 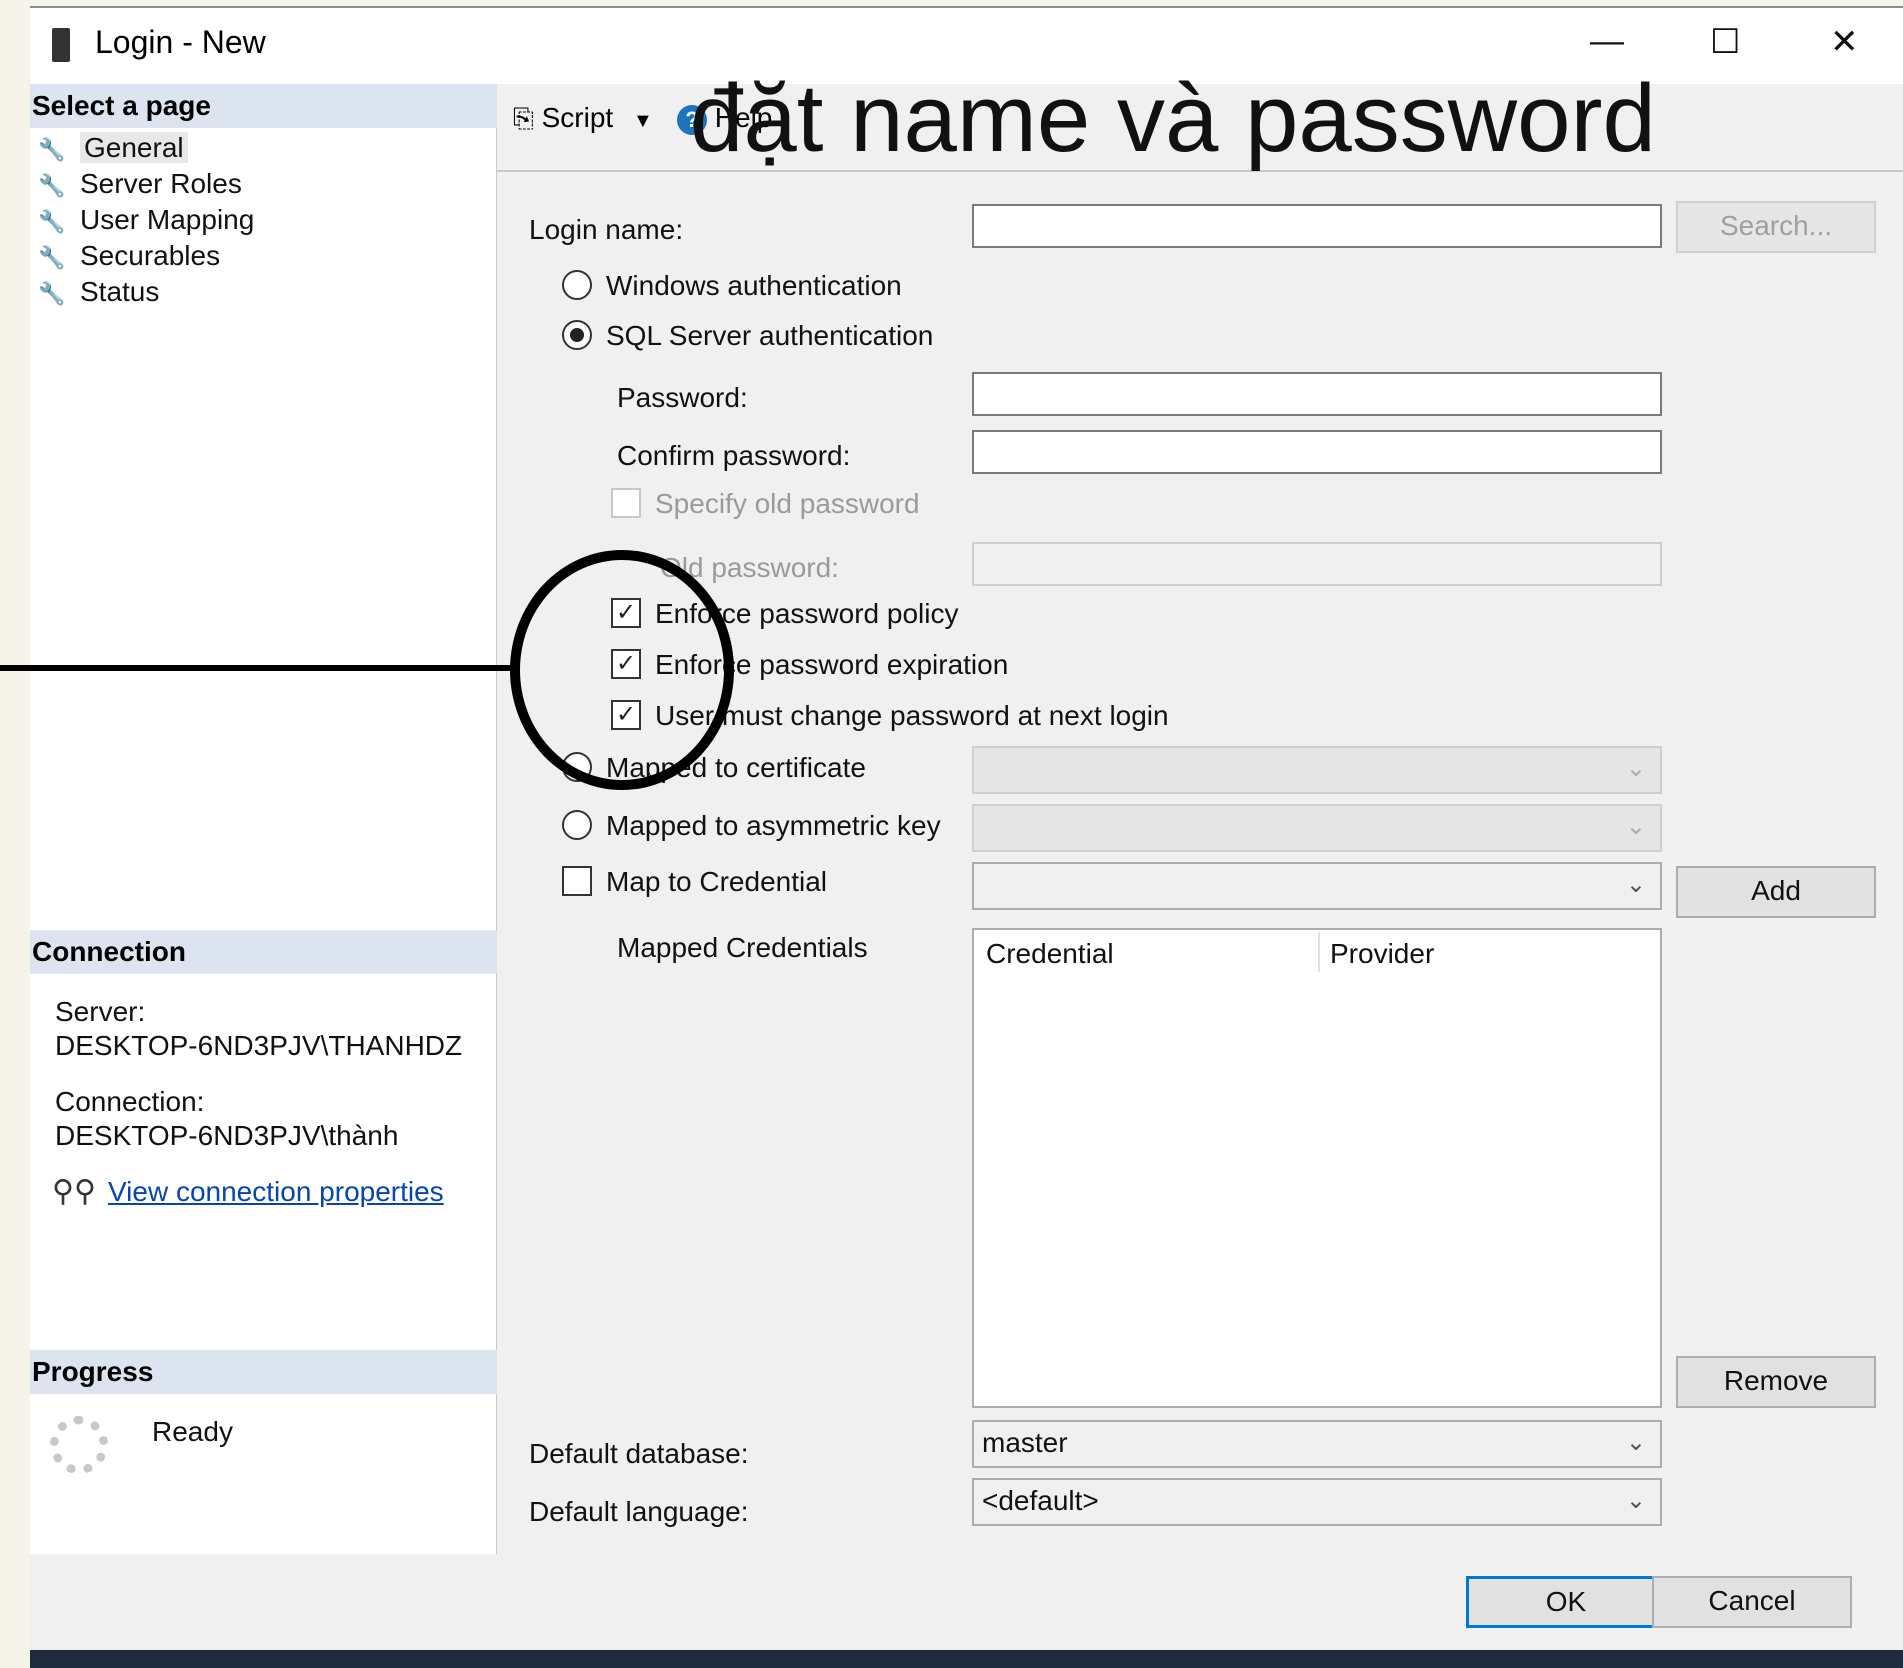 I want to click on confirm-password-label: Confirm password:, so click(x=734, y=455).